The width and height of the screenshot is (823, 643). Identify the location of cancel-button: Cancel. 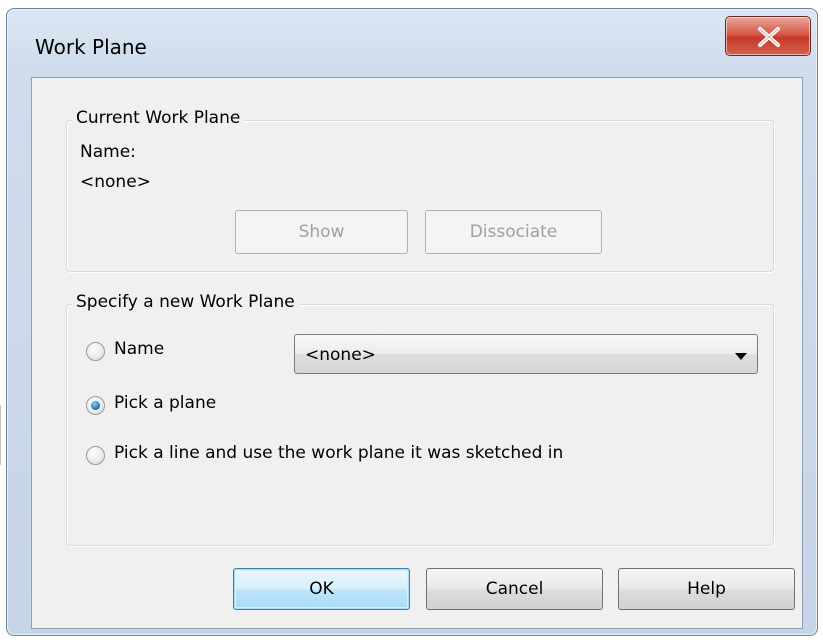
(514, 589).